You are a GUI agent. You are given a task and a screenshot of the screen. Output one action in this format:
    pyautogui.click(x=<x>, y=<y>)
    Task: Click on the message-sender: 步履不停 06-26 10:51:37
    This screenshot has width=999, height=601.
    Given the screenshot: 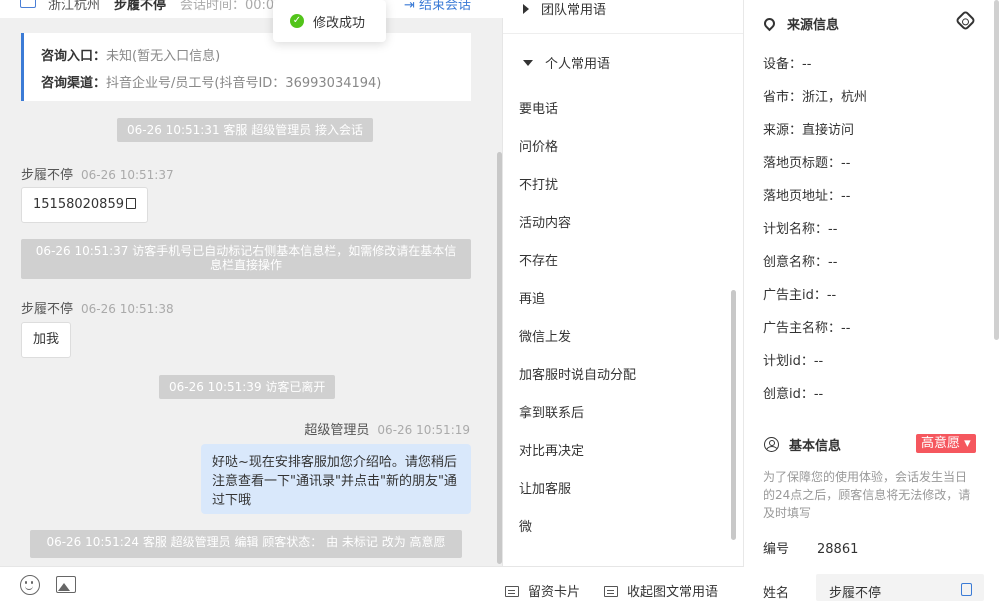 What is the action you would take?
    pyautogui.click(x=97, y=173)
    